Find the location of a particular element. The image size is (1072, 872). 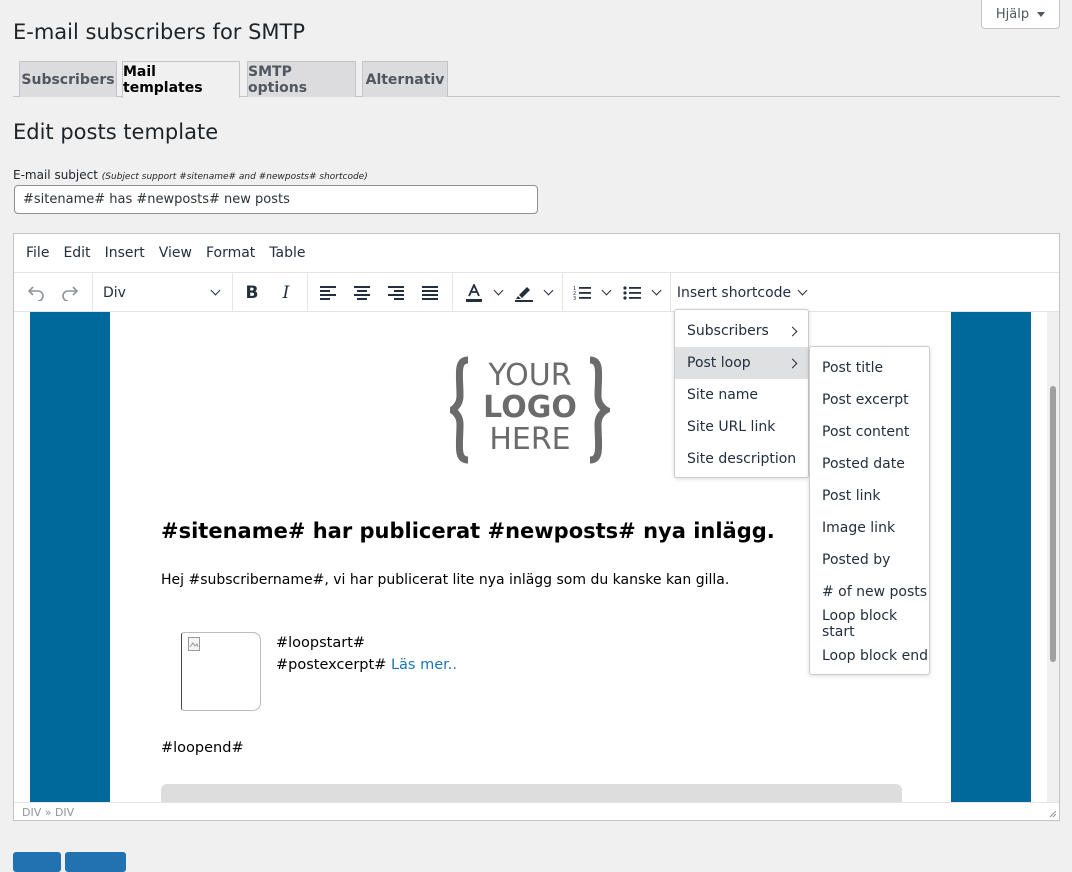

editor-scrollbar is located at coordinates (1053, 557).